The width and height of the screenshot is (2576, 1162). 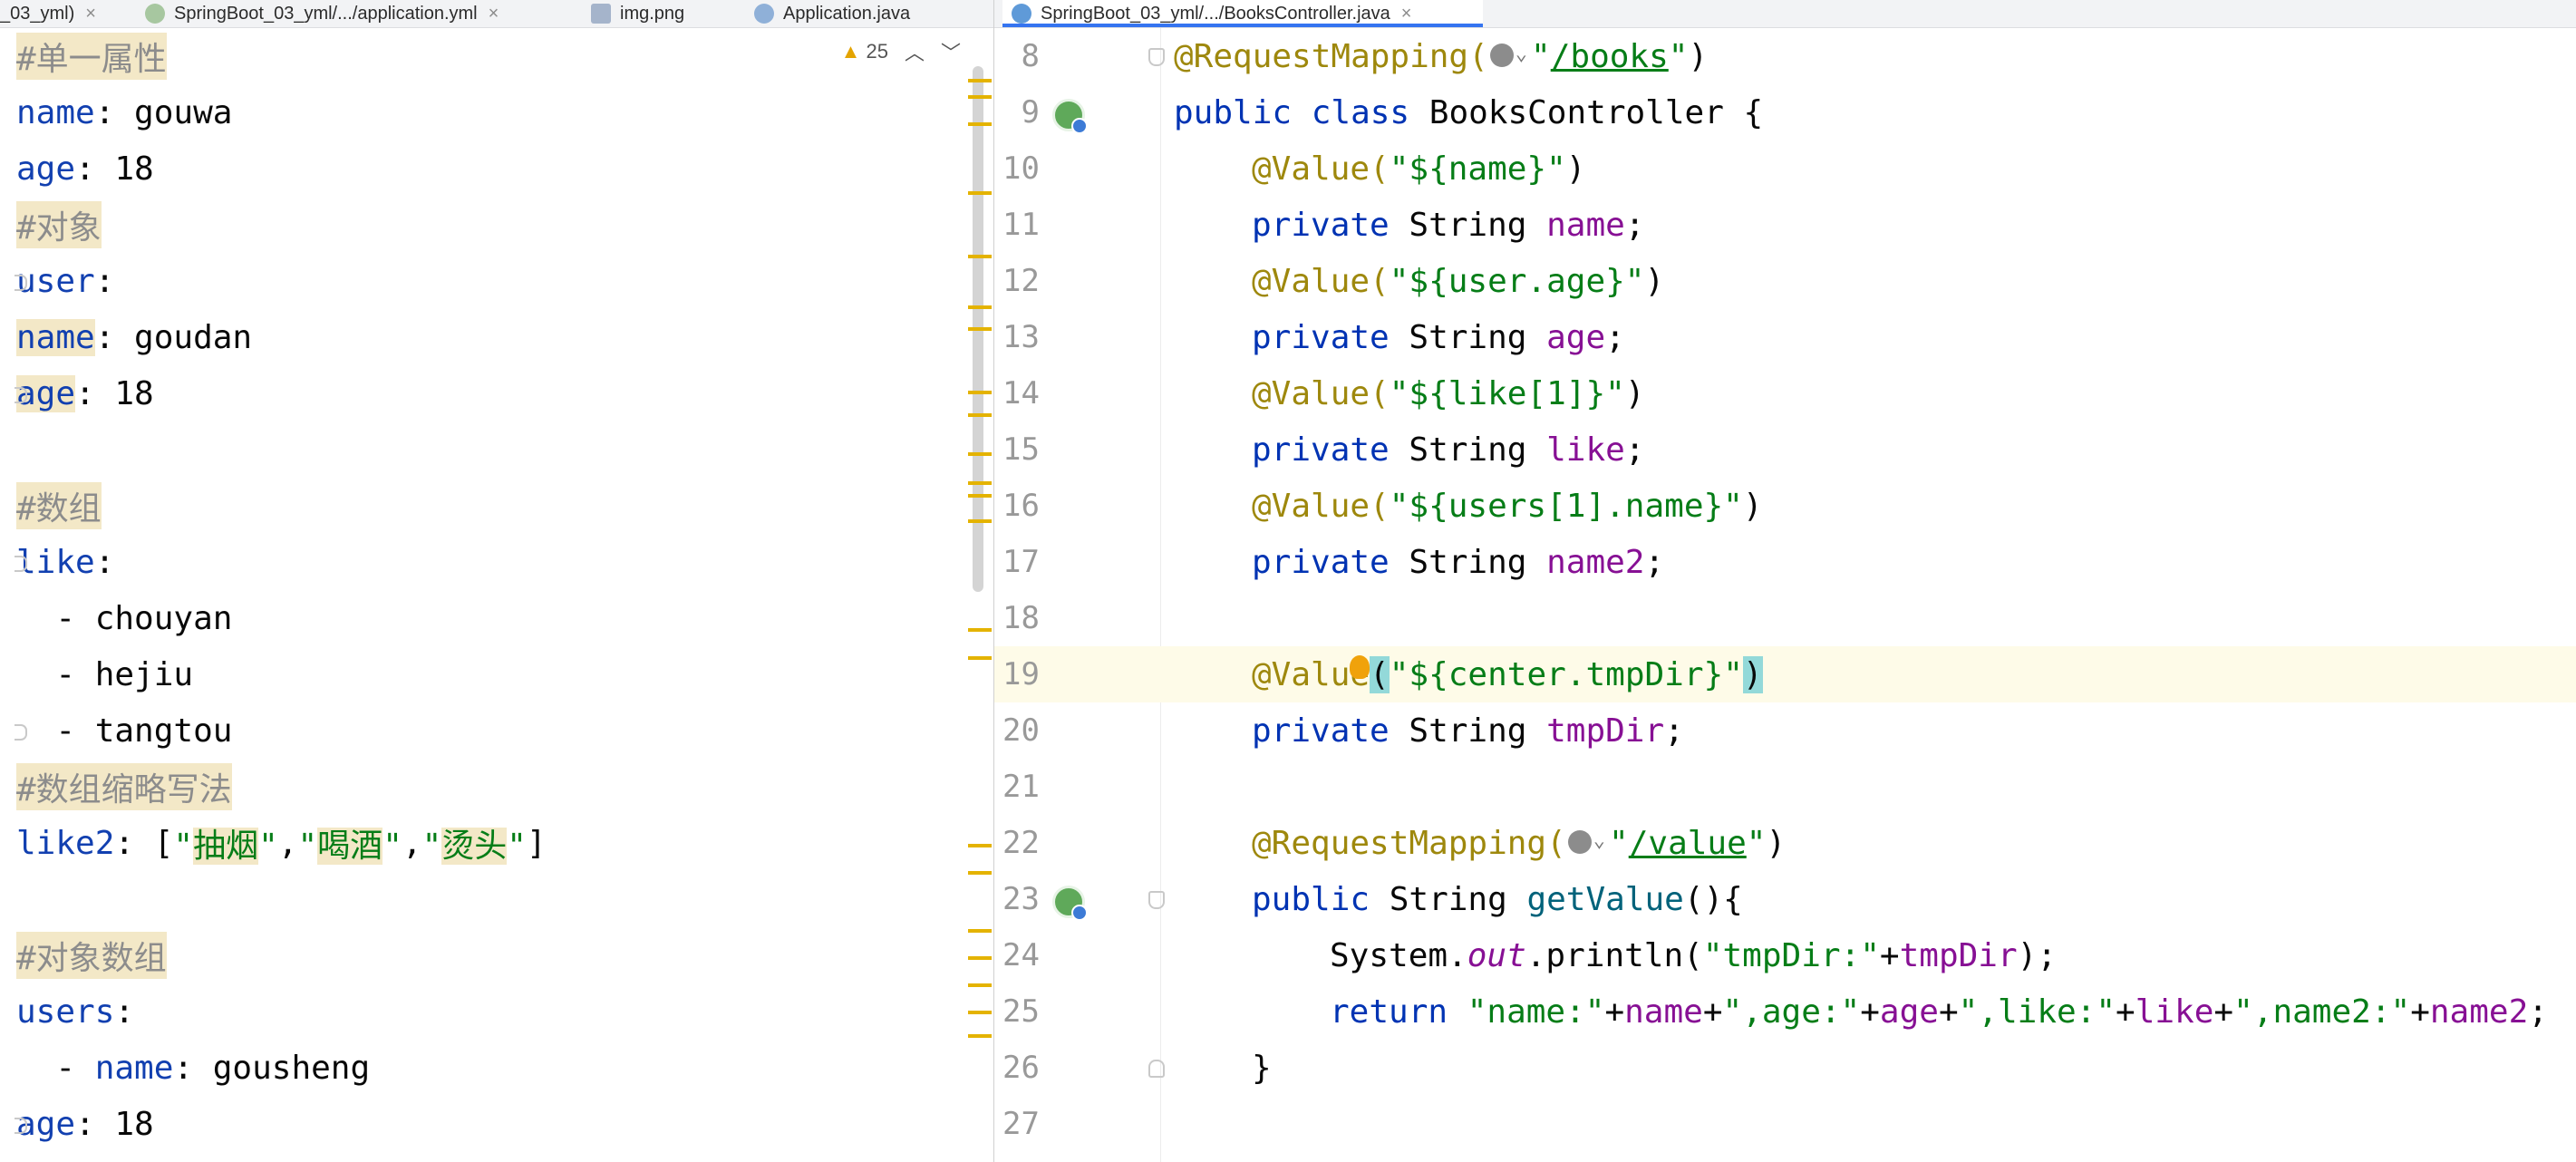 What do you see at coordinates (75, 1012) in the screenshot?
I see `yaml-line: users:` at bounding box center [75, 1012].